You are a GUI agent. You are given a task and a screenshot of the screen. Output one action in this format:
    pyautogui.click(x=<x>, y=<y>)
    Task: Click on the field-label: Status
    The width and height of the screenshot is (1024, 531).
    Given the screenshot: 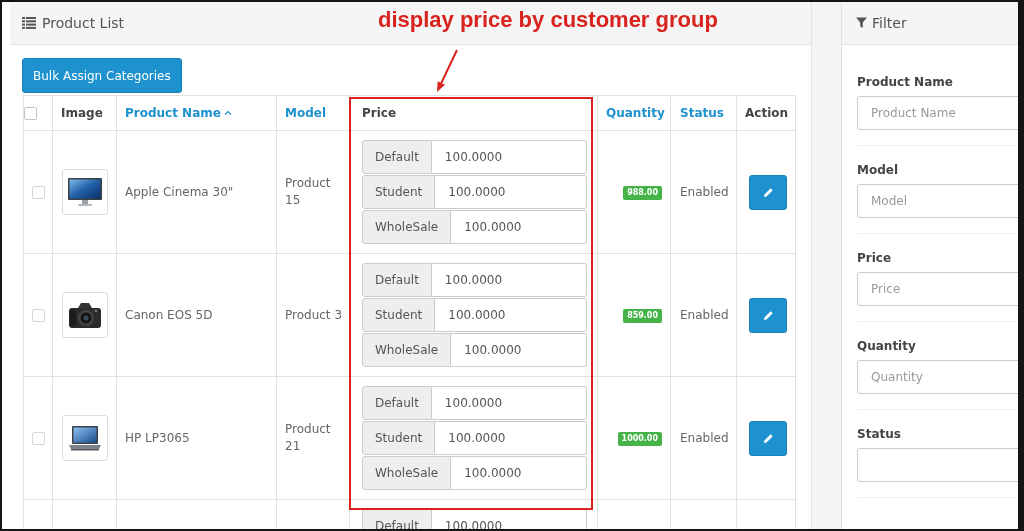 What is the action you would take?
    pyautogui.click(x=879, y=434)
    